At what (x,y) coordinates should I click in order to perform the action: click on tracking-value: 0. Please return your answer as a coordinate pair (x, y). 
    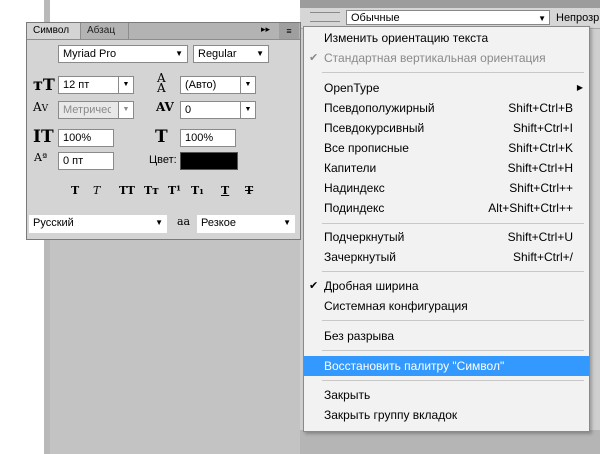
    Looking at the image, I should click on (188, 110).